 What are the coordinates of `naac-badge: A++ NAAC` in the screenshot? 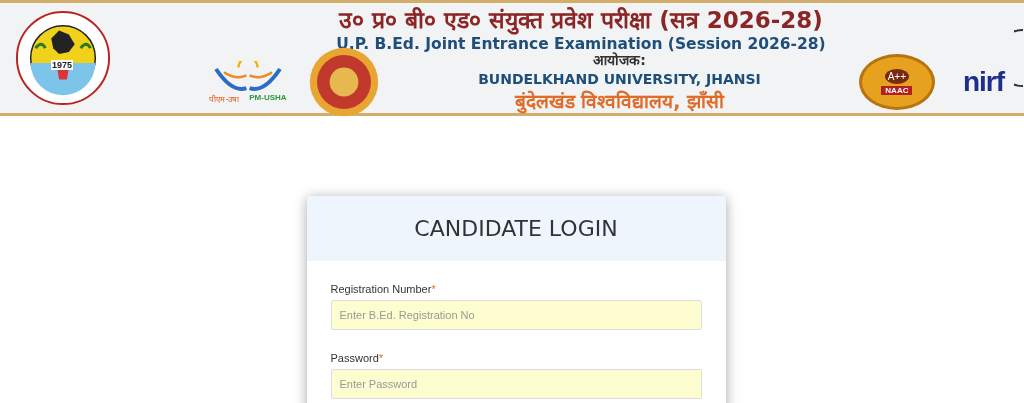 It's located at (896, 82).